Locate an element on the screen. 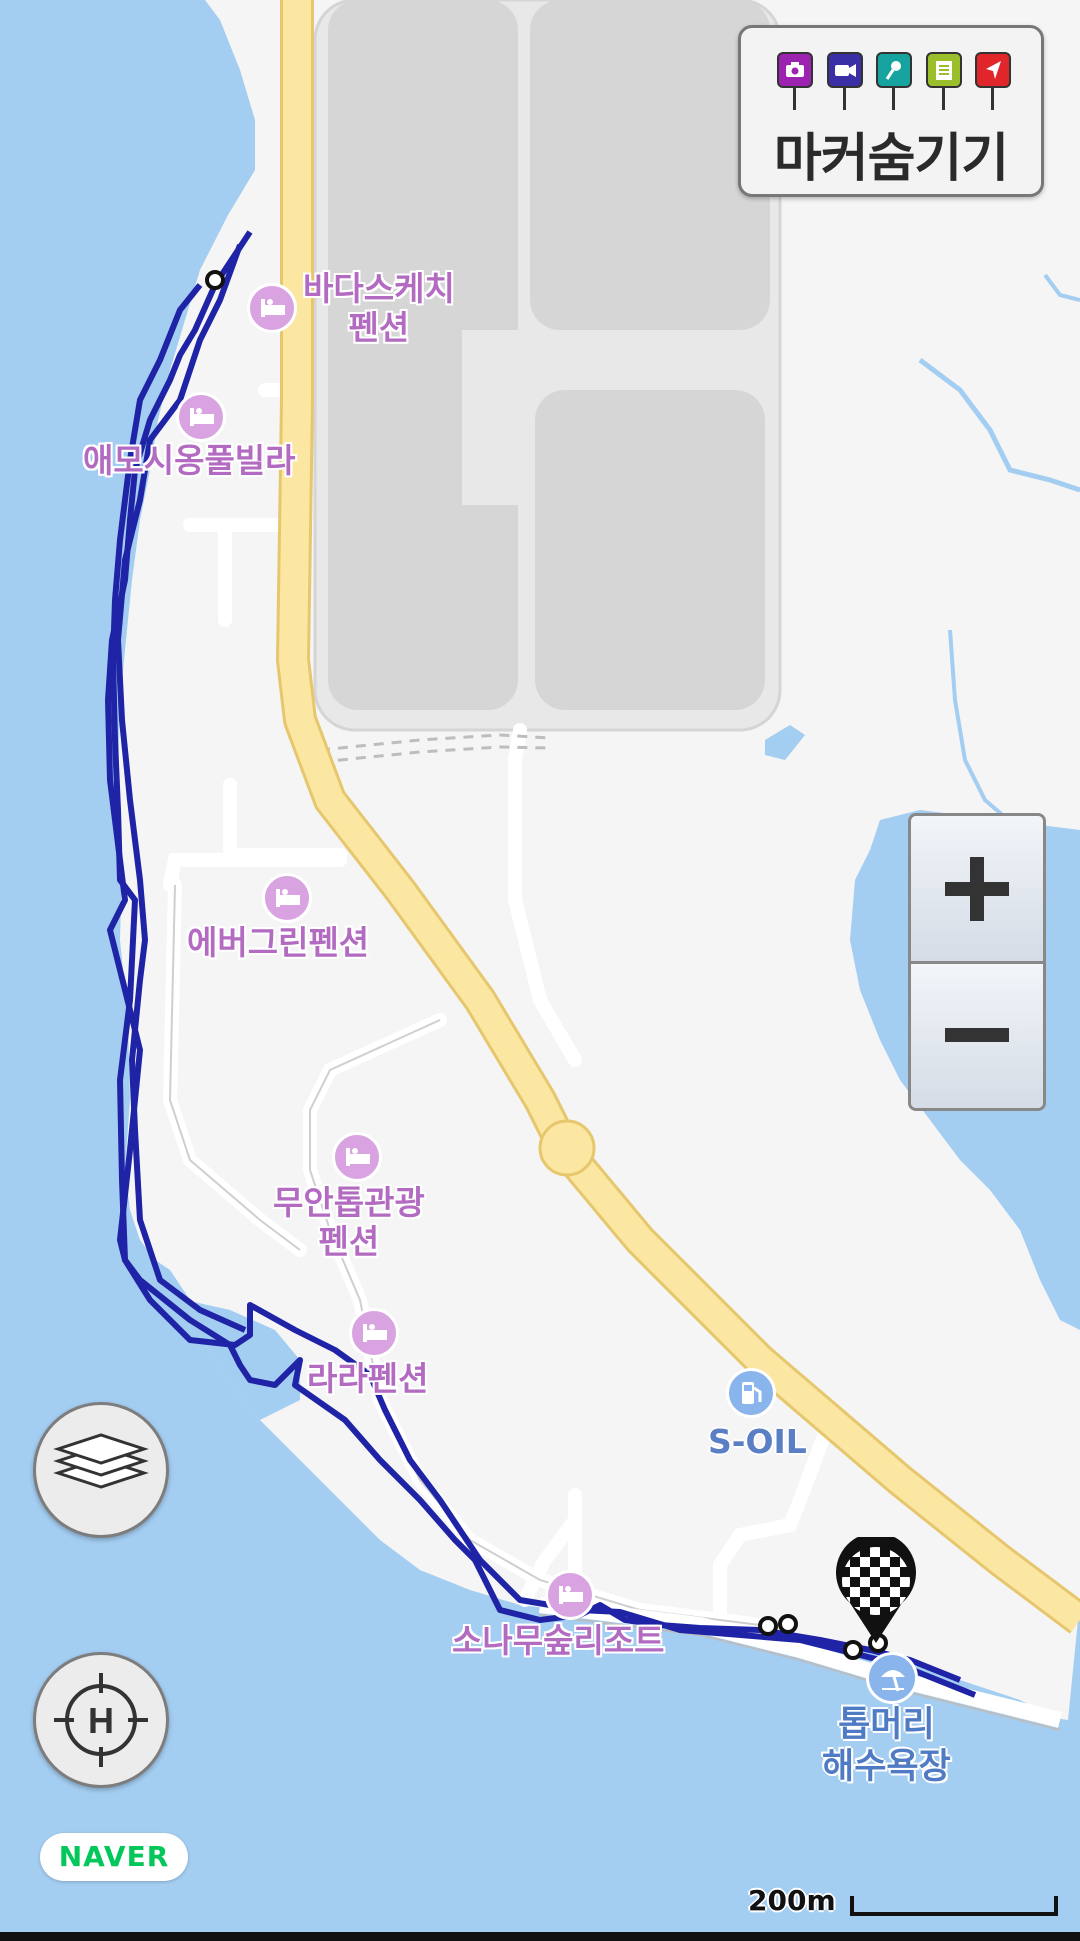  home-target-icon: H is located at coordinates (101, 1720).